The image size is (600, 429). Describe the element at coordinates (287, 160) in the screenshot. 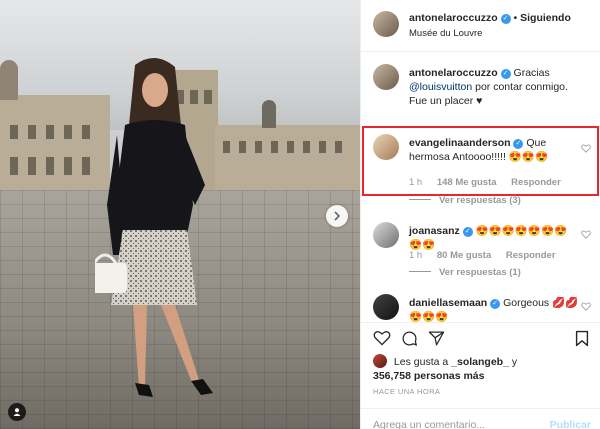

I see `louvre-building-right` at that location.